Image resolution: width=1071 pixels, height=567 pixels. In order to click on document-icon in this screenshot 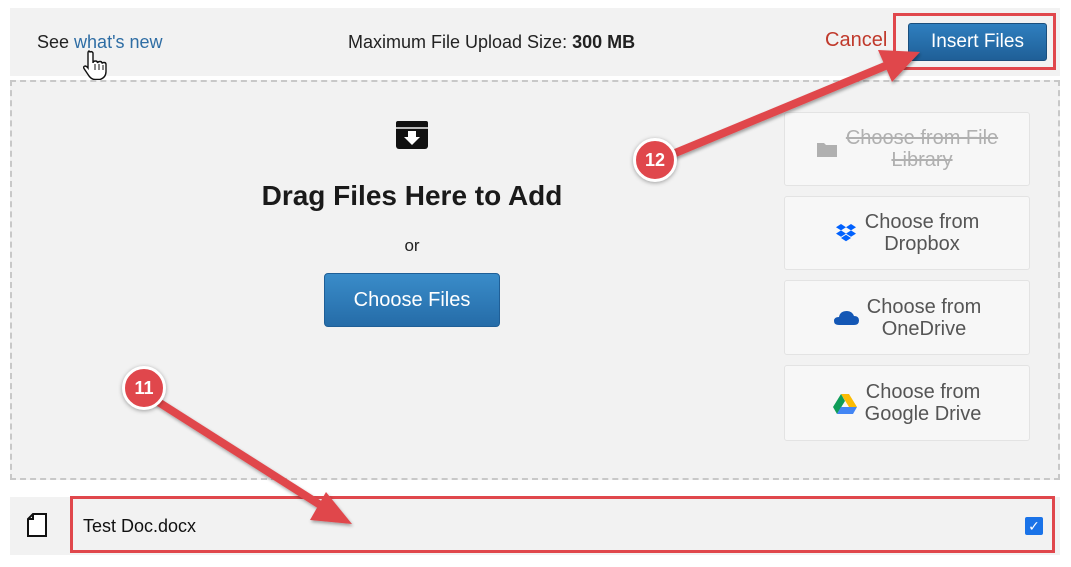, I will do `click(37, 525)`.